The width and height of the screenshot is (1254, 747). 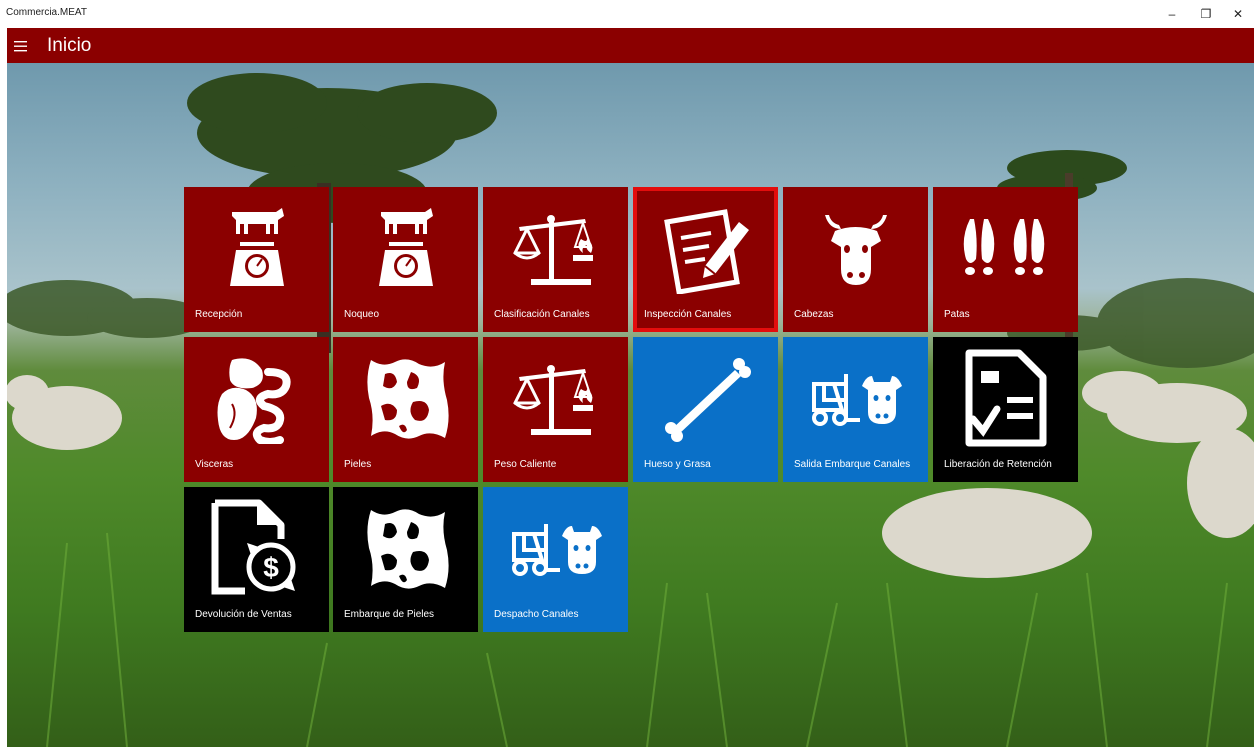 What do you see at coordinates (677, 464) in the screenshot?
I see `tile-label: Hueso y Grasa` at bounding box center [677, 464].